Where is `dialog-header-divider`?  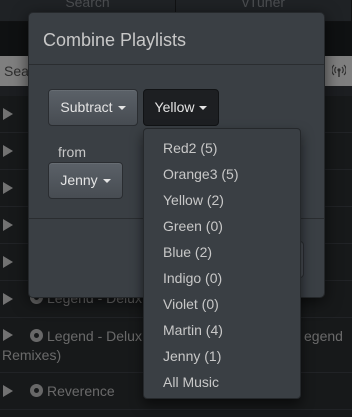
dialog-header-divider is located at coordinates (176, 64).